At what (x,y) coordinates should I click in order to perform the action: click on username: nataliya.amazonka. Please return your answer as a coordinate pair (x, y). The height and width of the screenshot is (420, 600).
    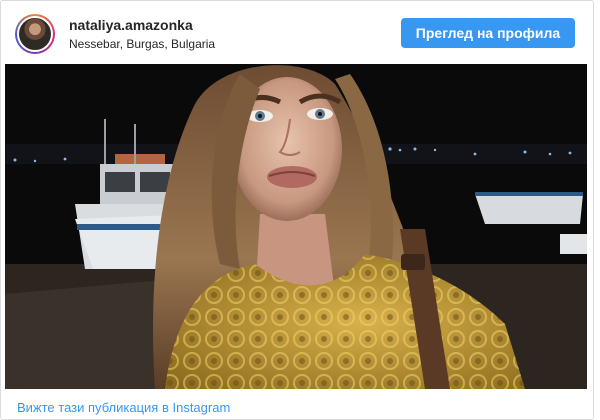
    Looking at the image, I should click on (131, 25).